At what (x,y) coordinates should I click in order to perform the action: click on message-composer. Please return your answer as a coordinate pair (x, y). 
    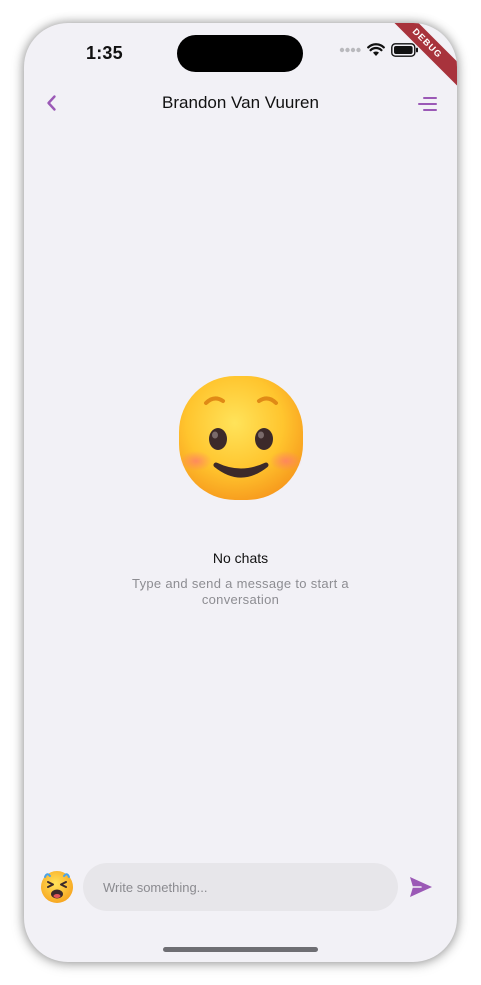
    Looking at the image, I should click on (240, 887).